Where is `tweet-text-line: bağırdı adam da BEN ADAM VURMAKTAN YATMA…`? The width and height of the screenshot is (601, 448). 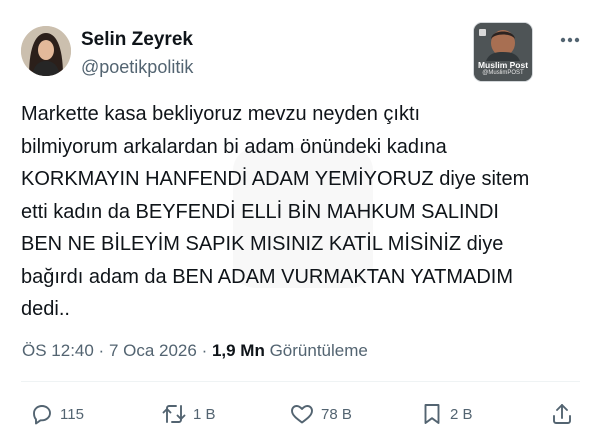 tweet-text-line: bağırdı adam da BEN ADAM VURMAKTAN YATMA… is located at coordinates (267, 276).